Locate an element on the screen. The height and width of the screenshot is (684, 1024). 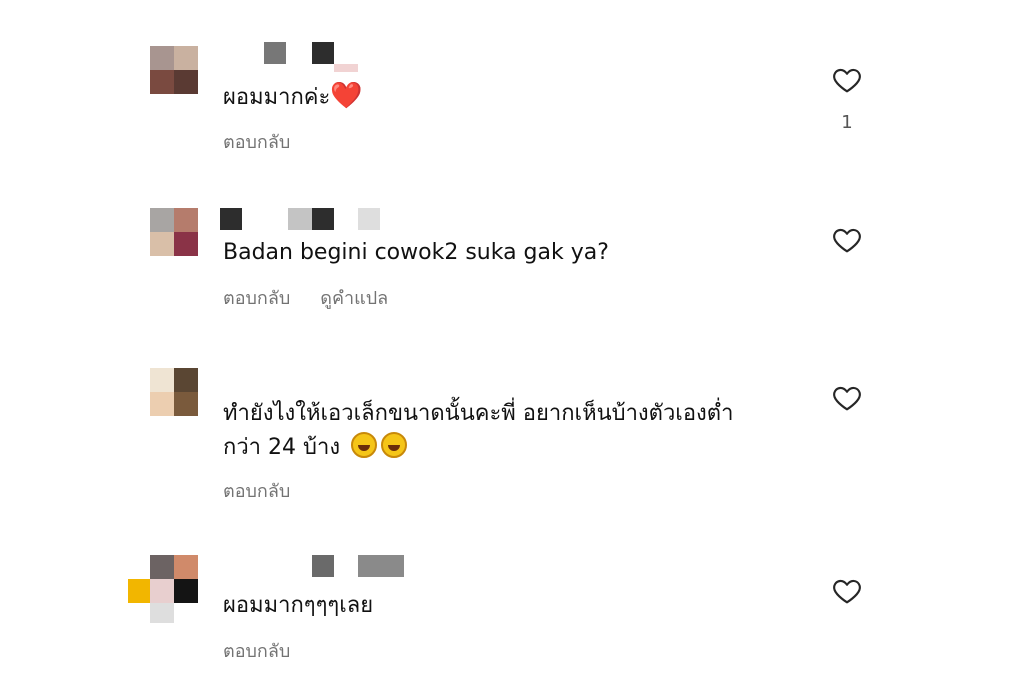
comment-actions: ตอบกลับ ดูคำแปล is located at coordinates (305, 297).